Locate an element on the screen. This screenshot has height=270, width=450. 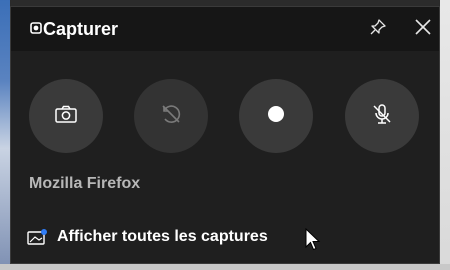
capture-widget-icon is located at coordinates (36, 28).